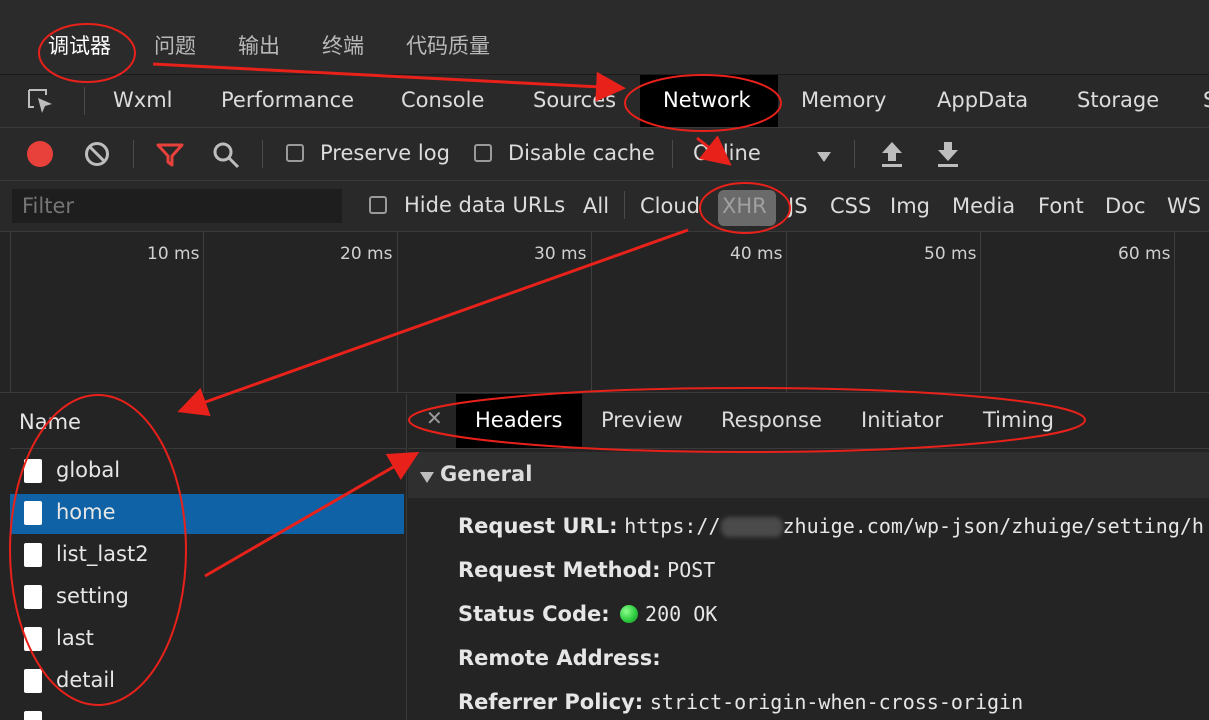 This screenshot has height=720, width=1209. I want to click on tab-preview: Preview, so click(642, 420).